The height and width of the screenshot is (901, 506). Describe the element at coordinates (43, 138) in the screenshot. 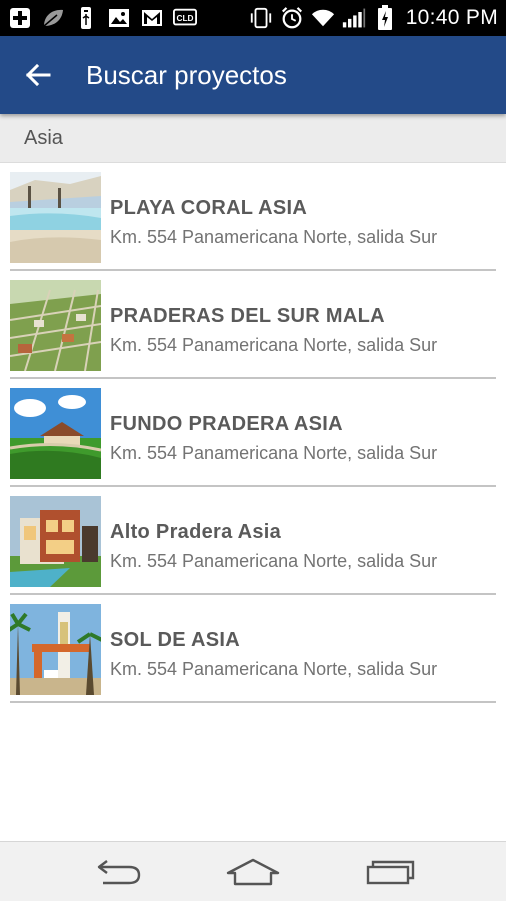

I see `section-label: Asia` at that location.